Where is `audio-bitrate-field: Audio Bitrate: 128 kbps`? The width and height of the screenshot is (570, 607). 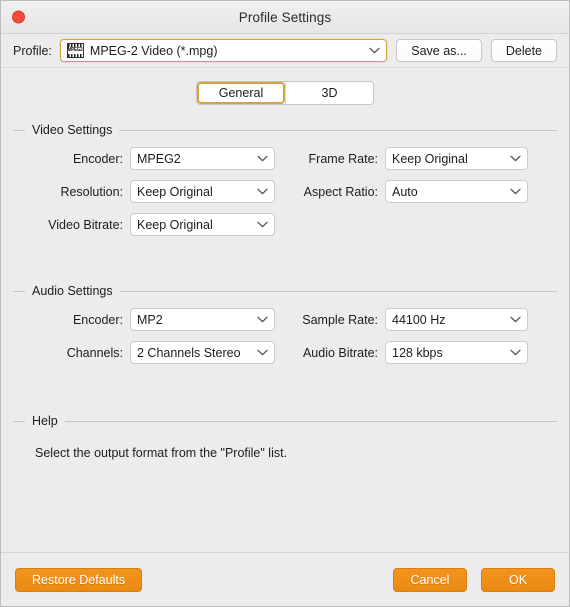 audio-bitrate-field: Audio Bitrate: 128 kbps is located at coordinates (420, 352).